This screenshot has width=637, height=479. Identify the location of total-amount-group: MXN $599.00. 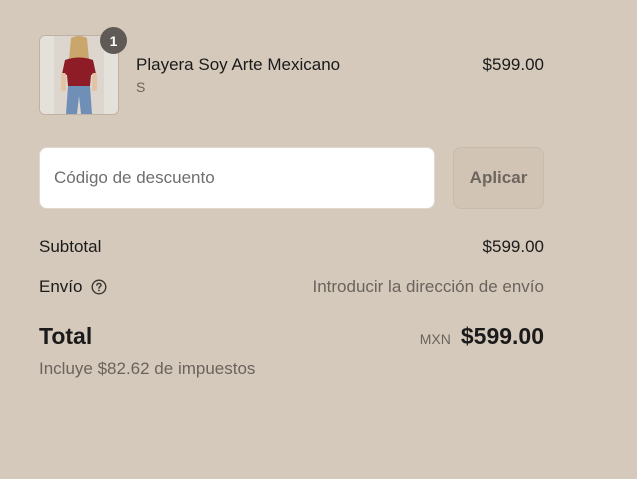
(482, 336).